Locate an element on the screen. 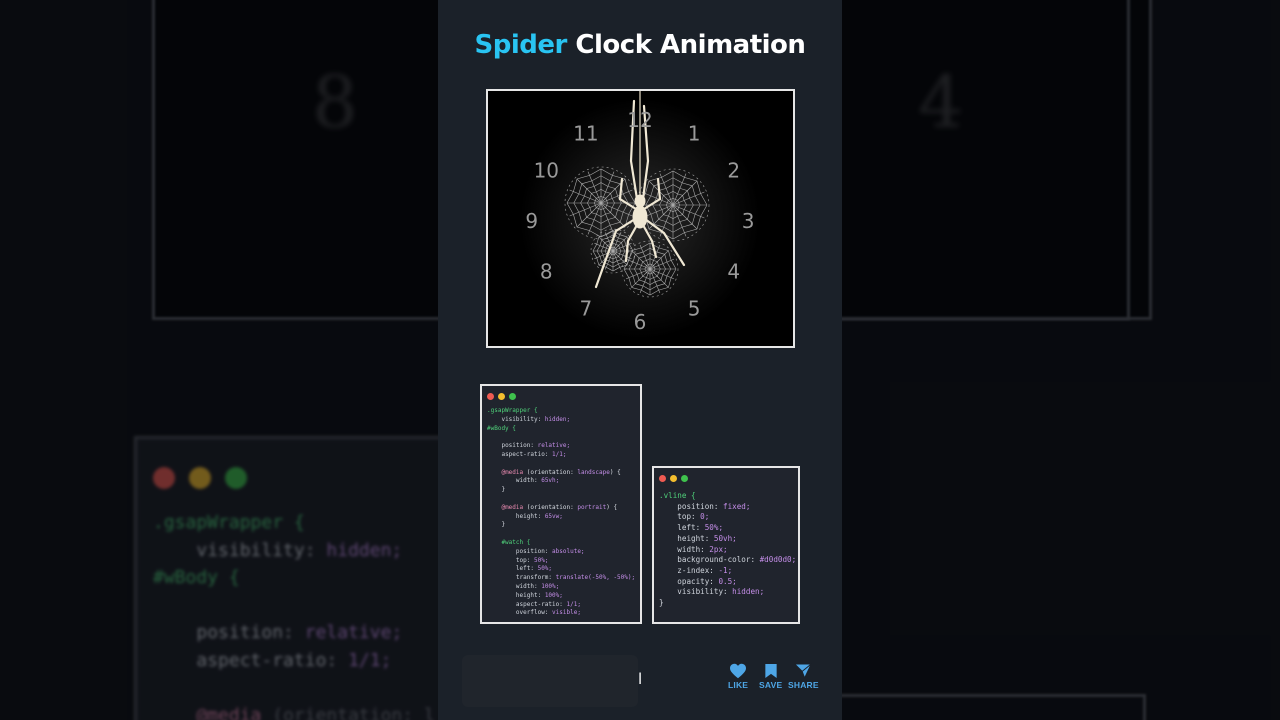 The width and height of the screenshot is (1280, 720). clock-number: 7 is located at coordinates (586, 308).